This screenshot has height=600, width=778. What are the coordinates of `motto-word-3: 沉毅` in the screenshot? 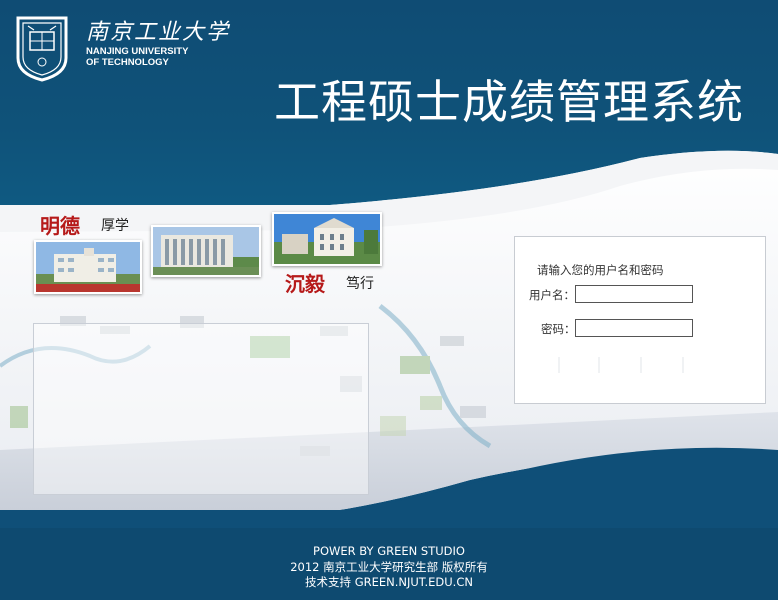 It's located at (305, 284).